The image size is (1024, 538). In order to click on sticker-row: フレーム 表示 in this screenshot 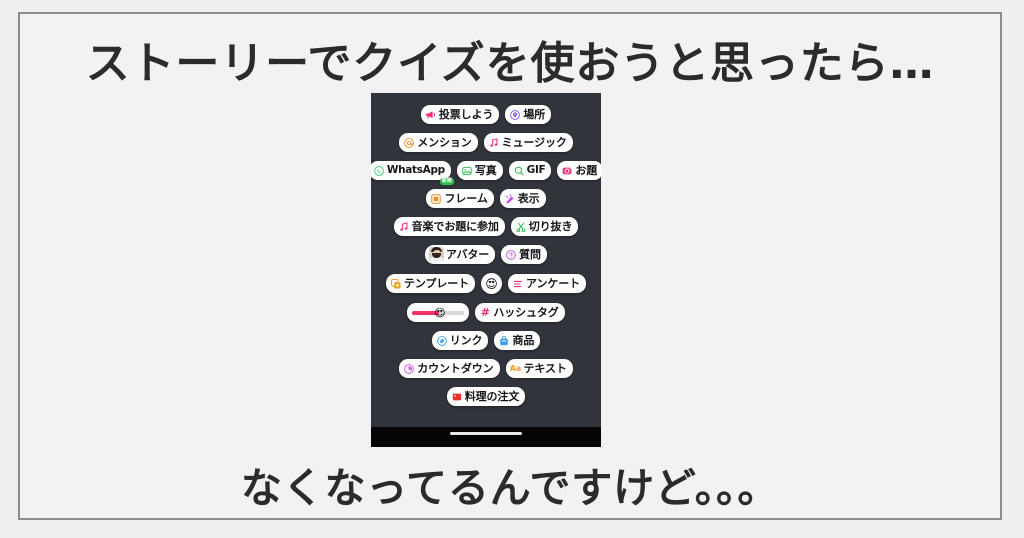, I will do `click(486, 198)`.